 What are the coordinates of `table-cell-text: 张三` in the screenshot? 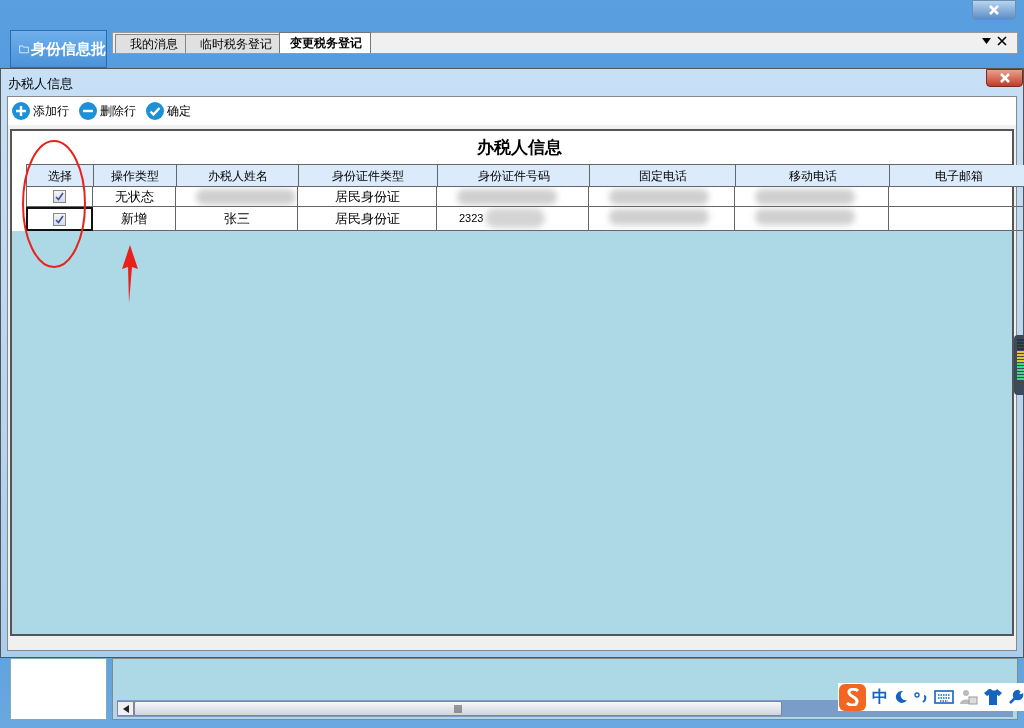 It's located at (236, 218).